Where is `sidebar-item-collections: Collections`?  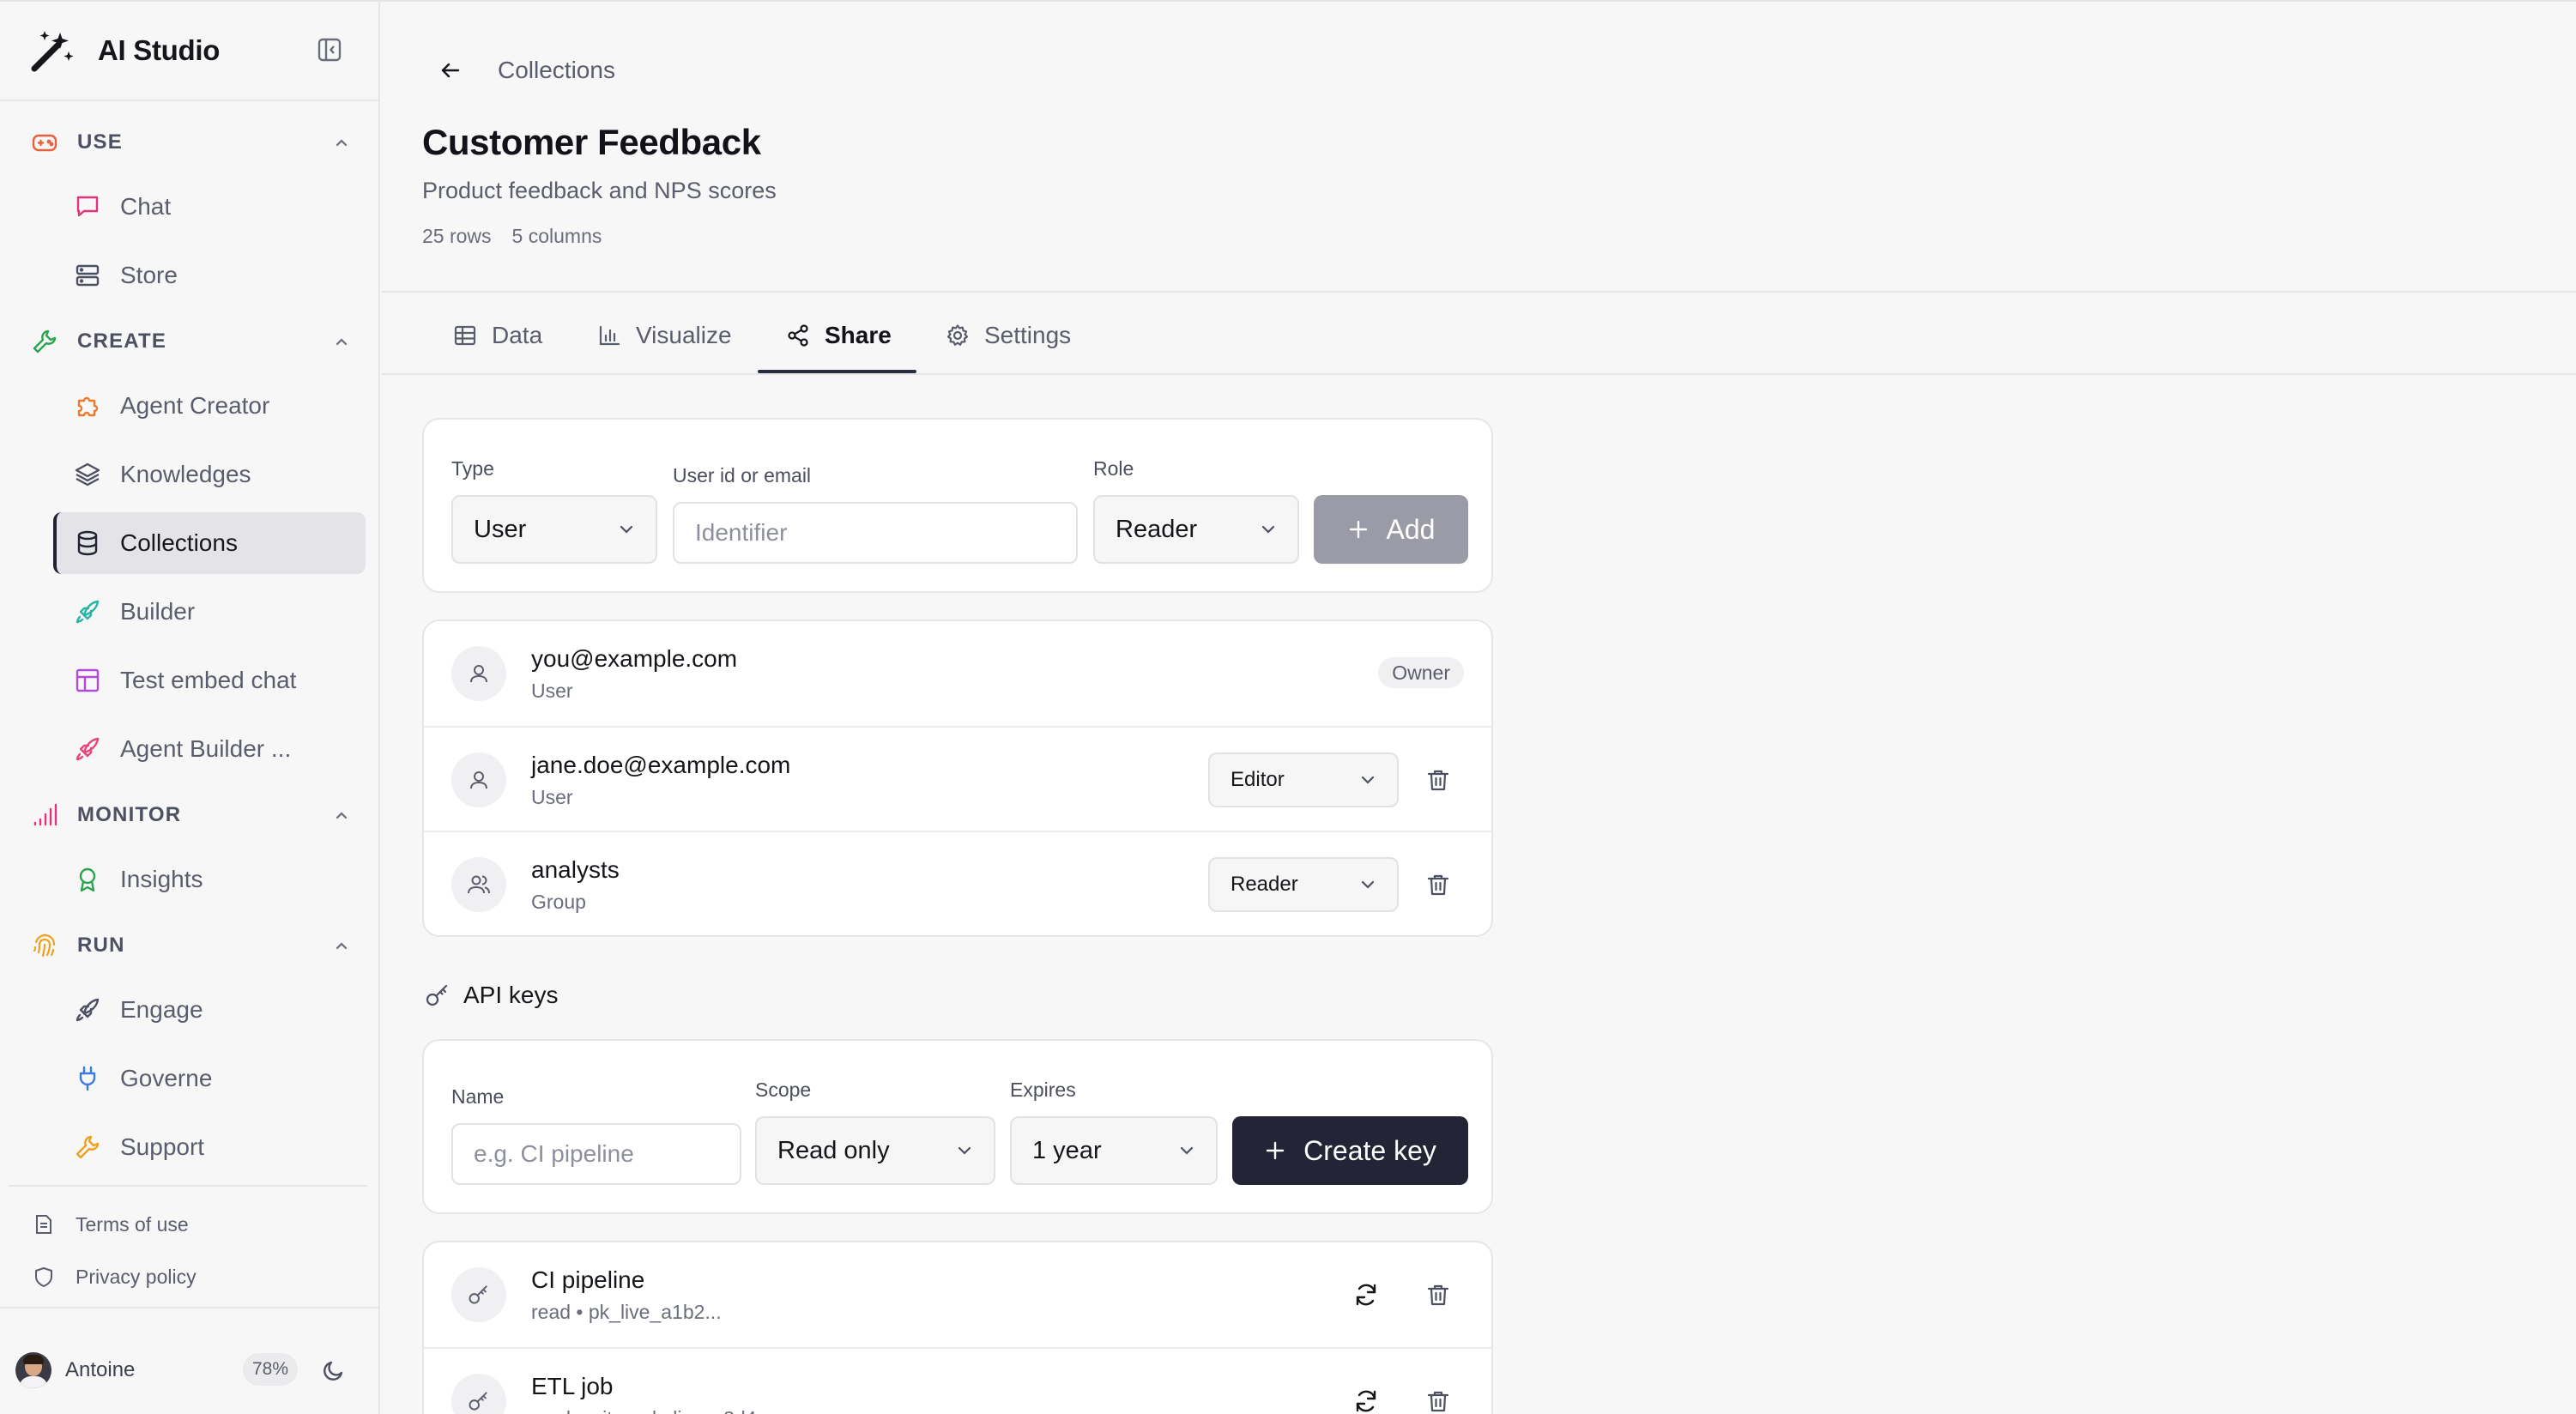
sidebar-item-collections: Collections is located at coordinates (209, 543).